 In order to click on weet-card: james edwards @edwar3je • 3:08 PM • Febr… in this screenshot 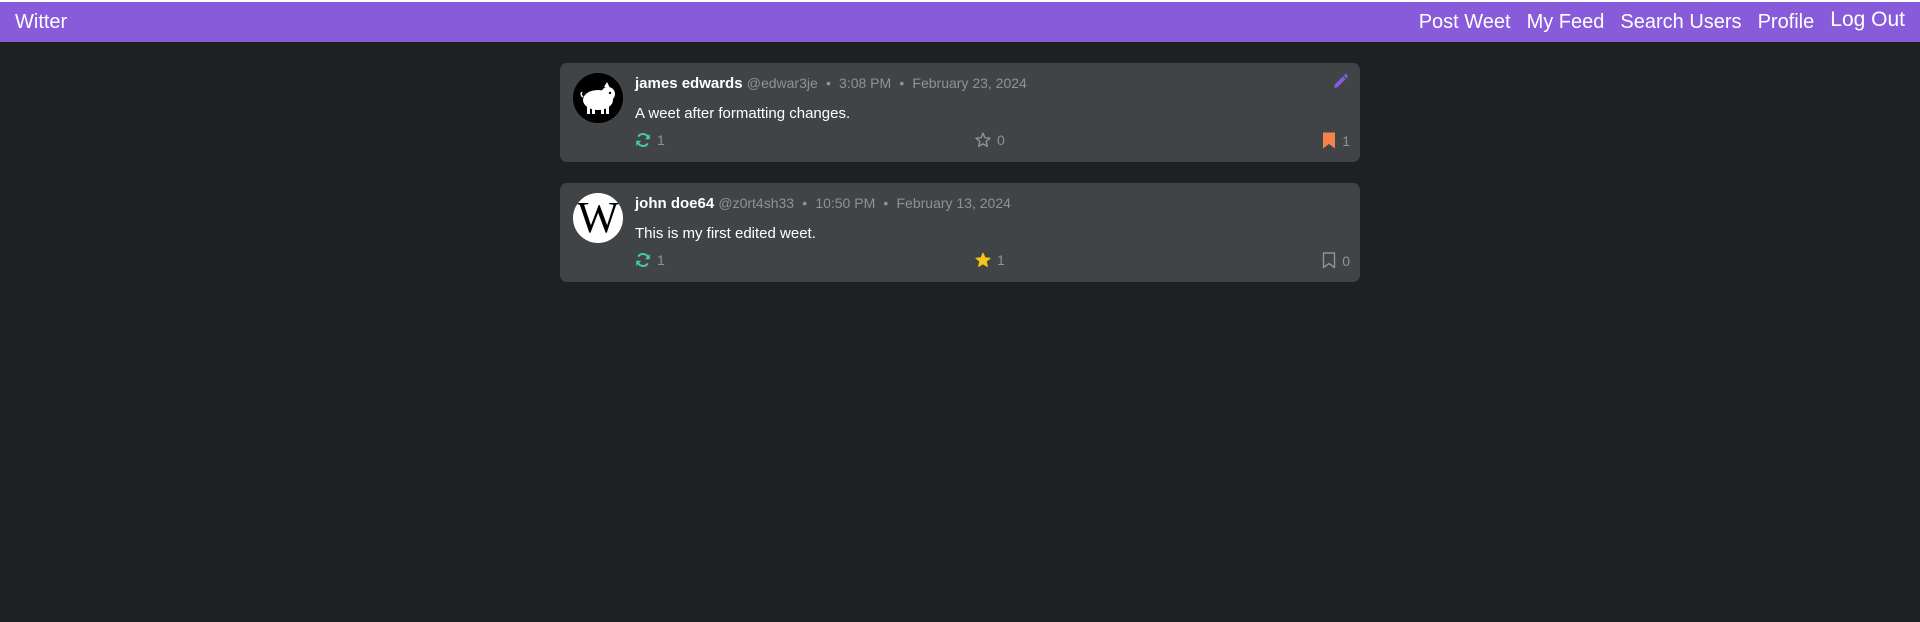, I will do `click(960, 112)`.